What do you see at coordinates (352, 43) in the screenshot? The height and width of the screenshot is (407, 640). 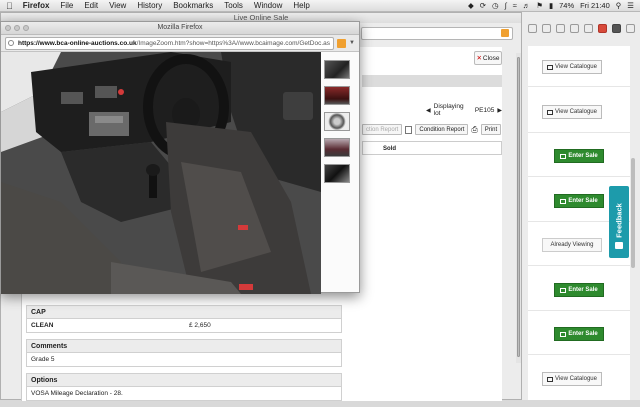 I see `chevron-down-icon: ▼` at bounding box center [352, 43].